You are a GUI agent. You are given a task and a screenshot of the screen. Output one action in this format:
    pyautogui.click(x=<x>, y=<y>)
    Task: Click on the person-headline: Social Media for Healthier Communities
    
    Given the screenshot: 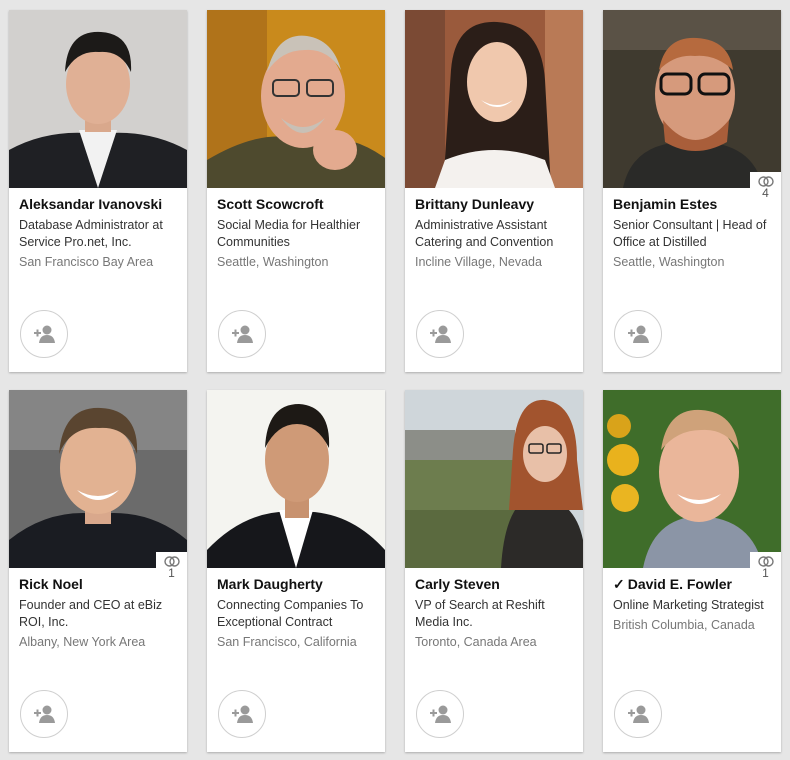 What is the action you would take?
    pyautogui.click(x=289, y=233)
    